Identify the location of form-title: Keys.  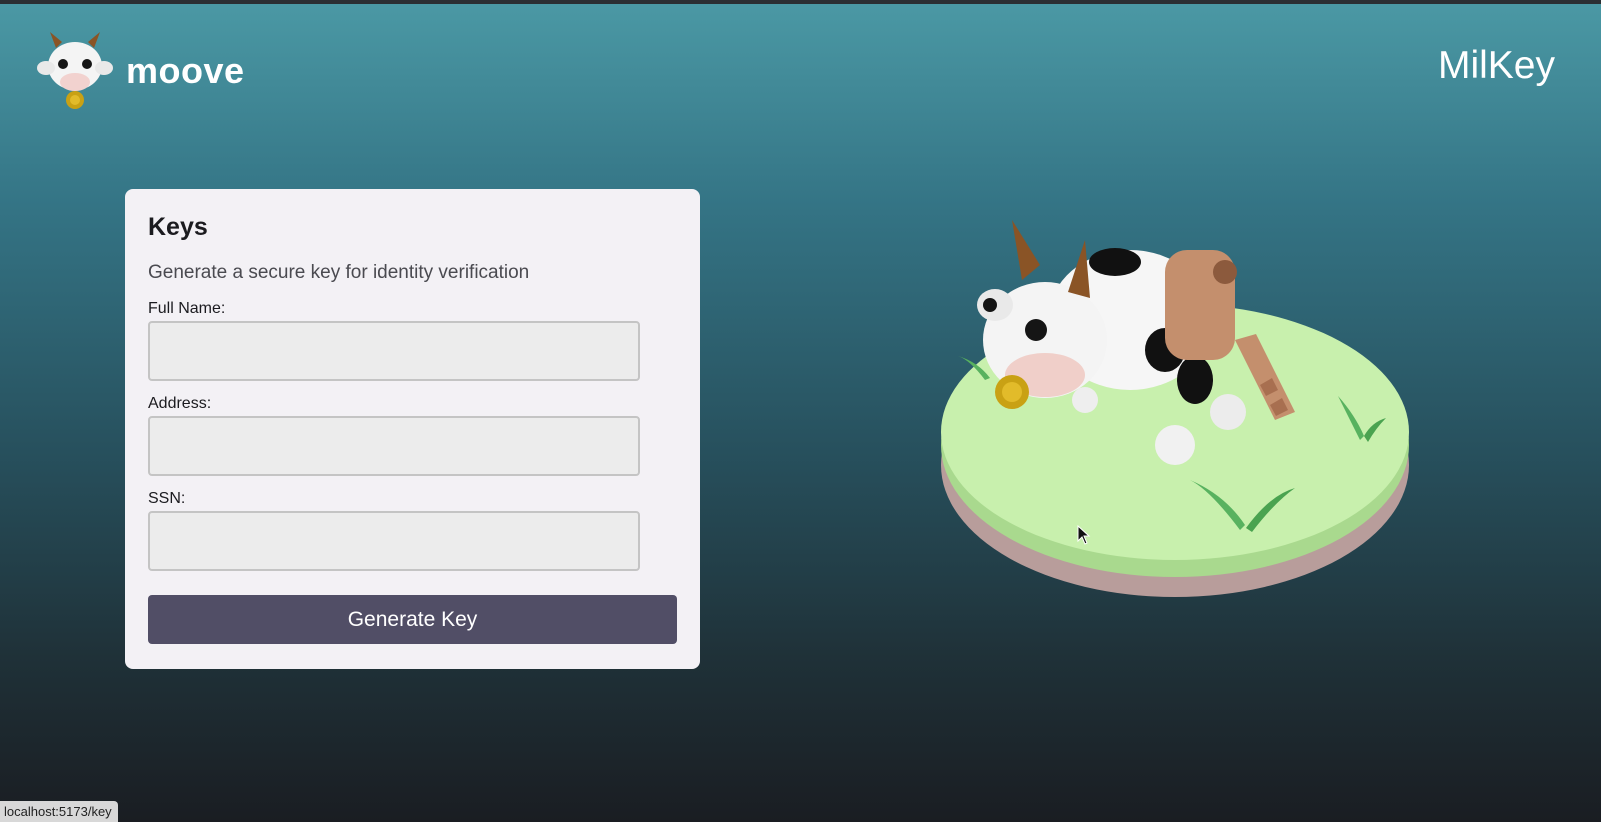
(178, 227).